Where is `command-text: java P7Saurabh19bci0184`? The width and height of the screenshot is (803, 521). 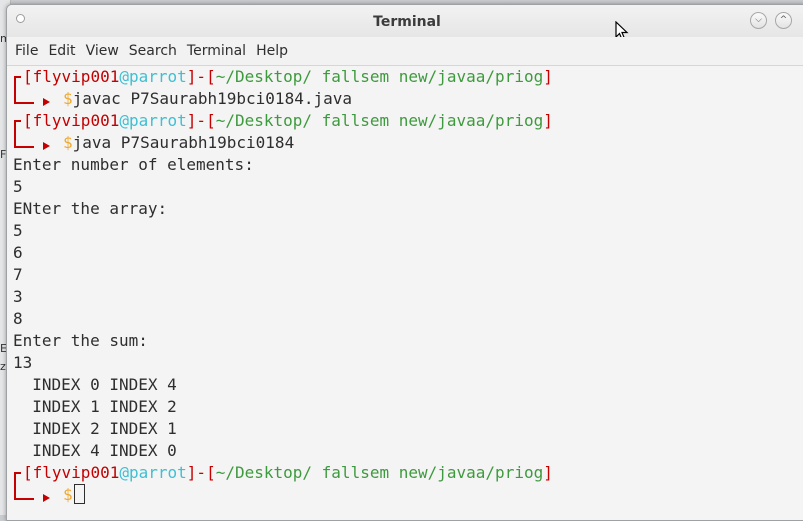 command-text: java P7Saurabh19bci0184 is located at coordinates (183, 142).